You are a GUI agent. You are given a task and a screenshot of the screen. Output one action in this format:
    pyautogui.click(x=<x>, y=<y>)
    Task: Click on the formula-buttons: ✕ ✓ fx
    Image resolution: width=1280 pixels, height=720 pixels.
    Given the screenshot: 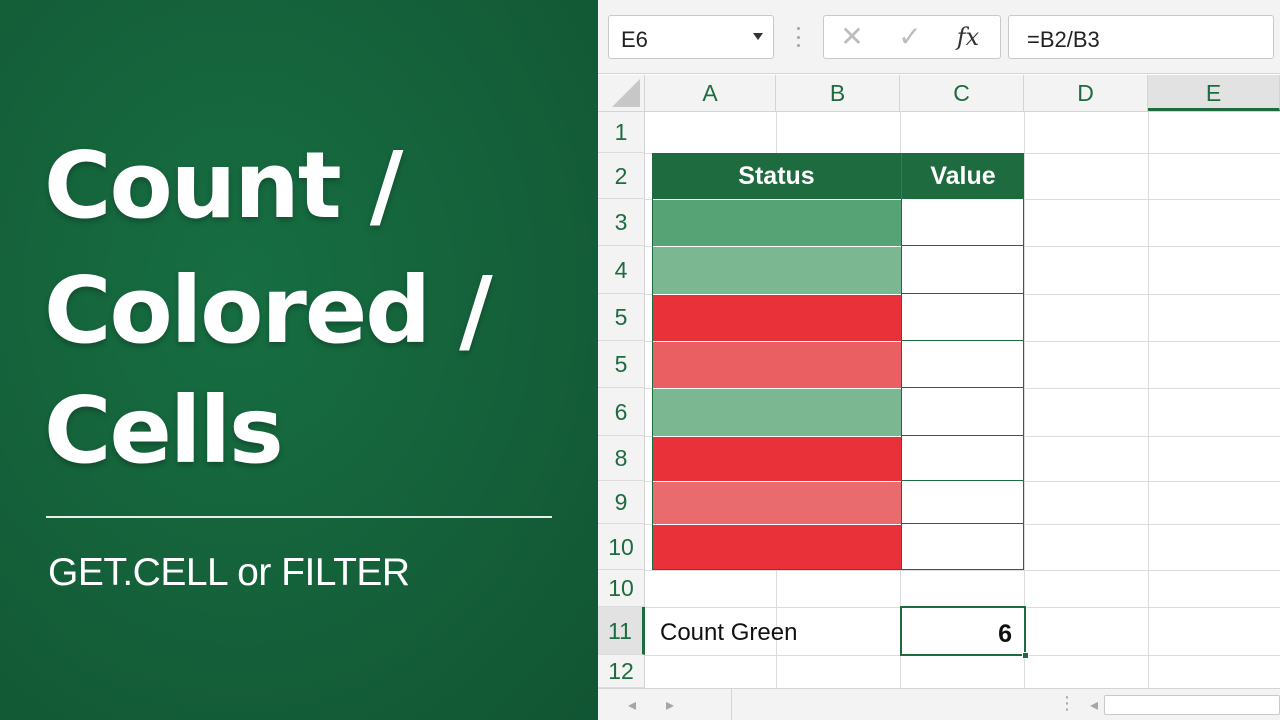 What is the action you would take?
    pyautogui.click(x=912, y=37)
    